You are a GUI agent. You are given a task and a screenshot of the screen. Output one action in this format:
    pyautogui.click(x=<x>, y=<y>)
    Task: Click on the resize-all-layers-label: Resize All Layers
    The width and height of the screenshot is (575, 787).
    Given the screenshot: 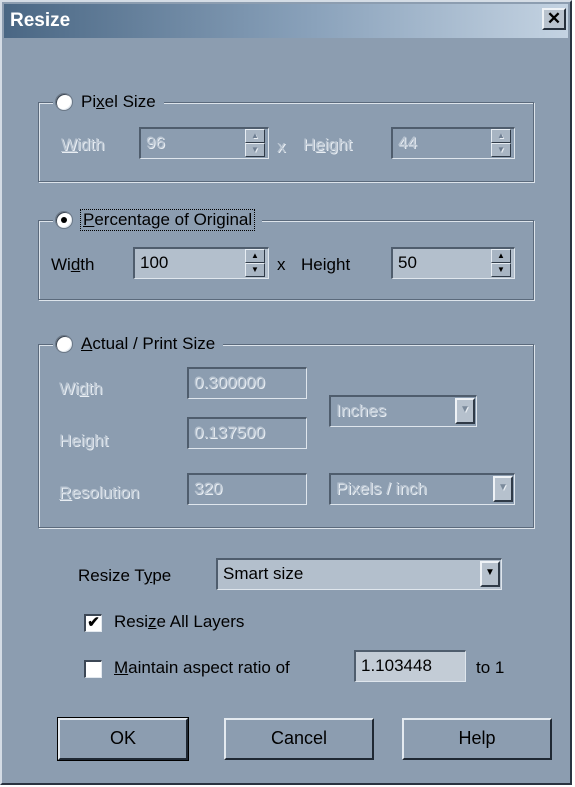 What is the action you would take?
    pyautogui.click(x=179, y=622)
    